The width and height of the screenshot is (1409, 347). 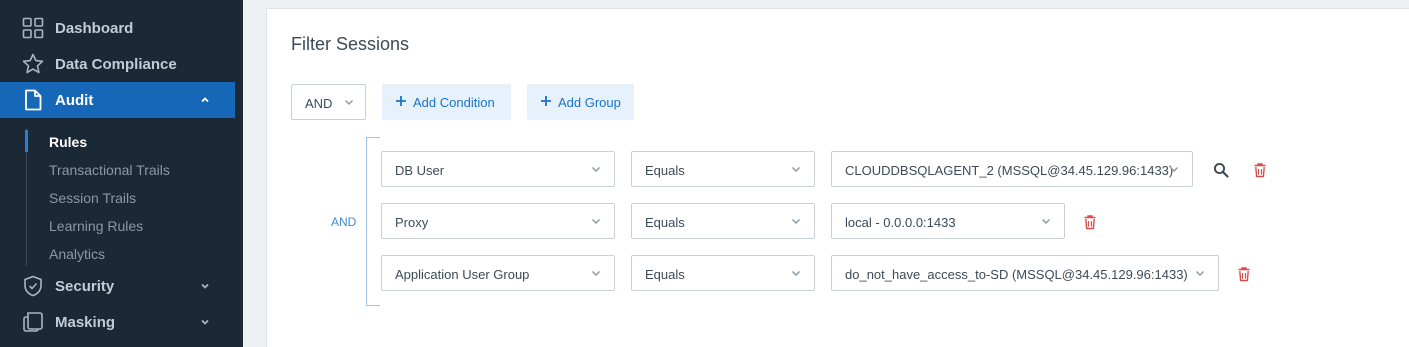 I want to click on sidebar-subitem-analytics: Analytics, so click(x=77, y=254).